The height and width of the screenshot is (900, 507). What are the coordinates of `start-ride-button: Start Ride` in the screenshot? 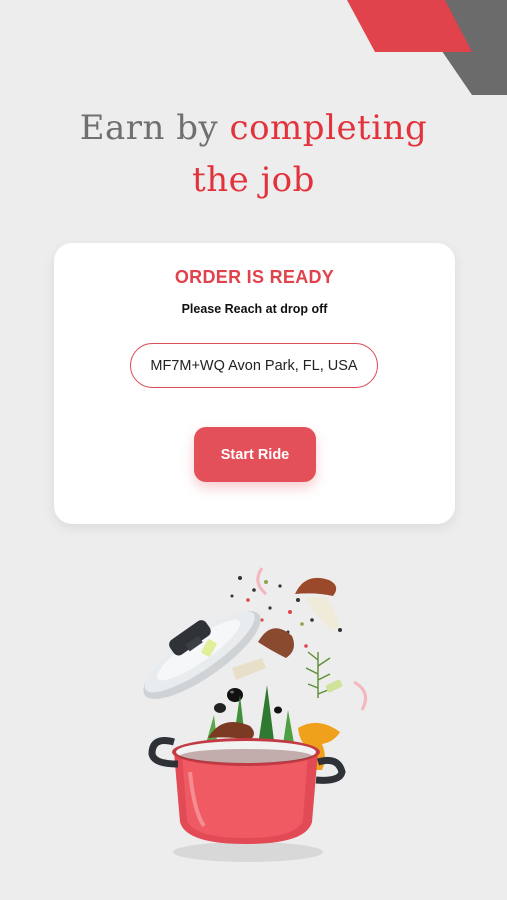 It's located at (255, 454).